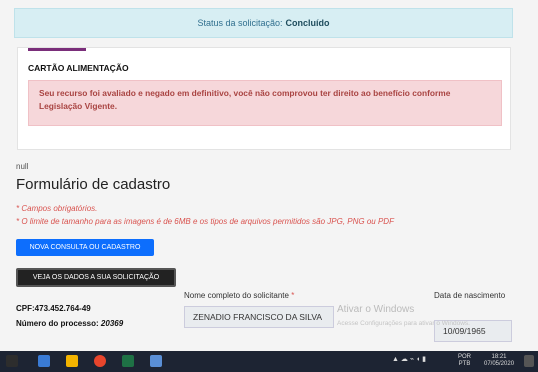 The height and width of the screenshot is (372, 538). Describe the element at coordinates (100, 361) in the screenshot. I see `chrome-icon` at that location.